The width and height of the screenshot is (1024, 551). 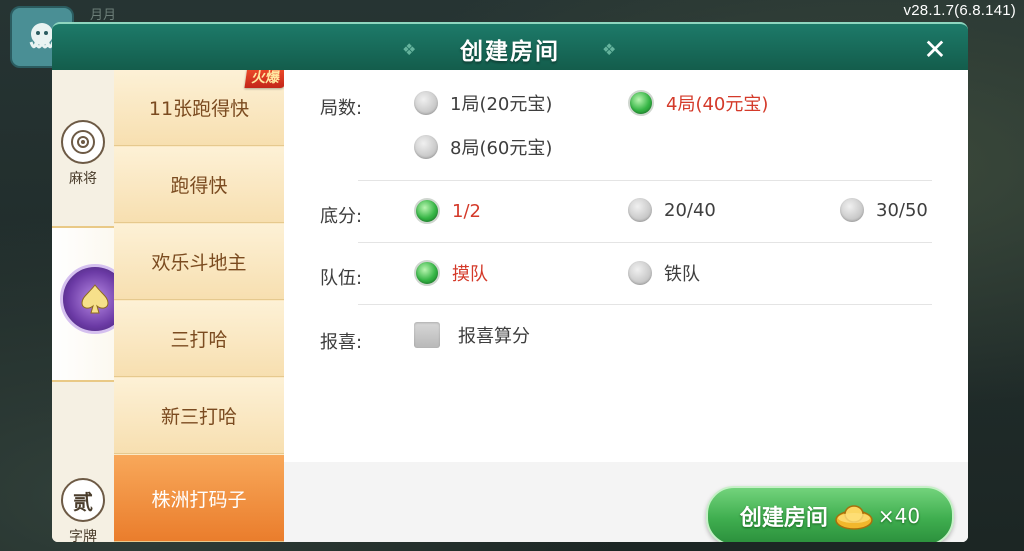 I want to click on create-room-label: 创建房间, so click(x=783, y=518).